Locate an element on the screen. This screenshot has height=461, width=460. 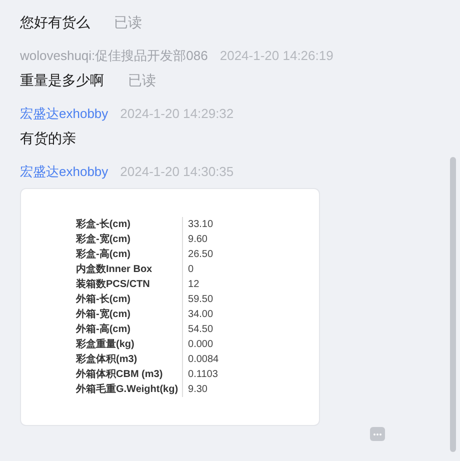
spec-value: 26.50 is located at coordinates (200, 255).